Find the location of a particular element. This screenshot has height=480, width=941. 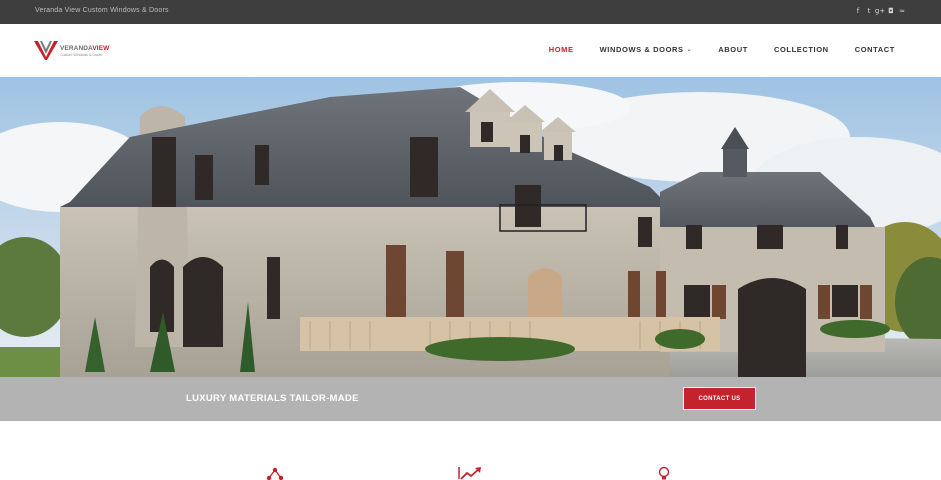

nav-item-collection: COLLECTION is located at coordinates (801, 49).